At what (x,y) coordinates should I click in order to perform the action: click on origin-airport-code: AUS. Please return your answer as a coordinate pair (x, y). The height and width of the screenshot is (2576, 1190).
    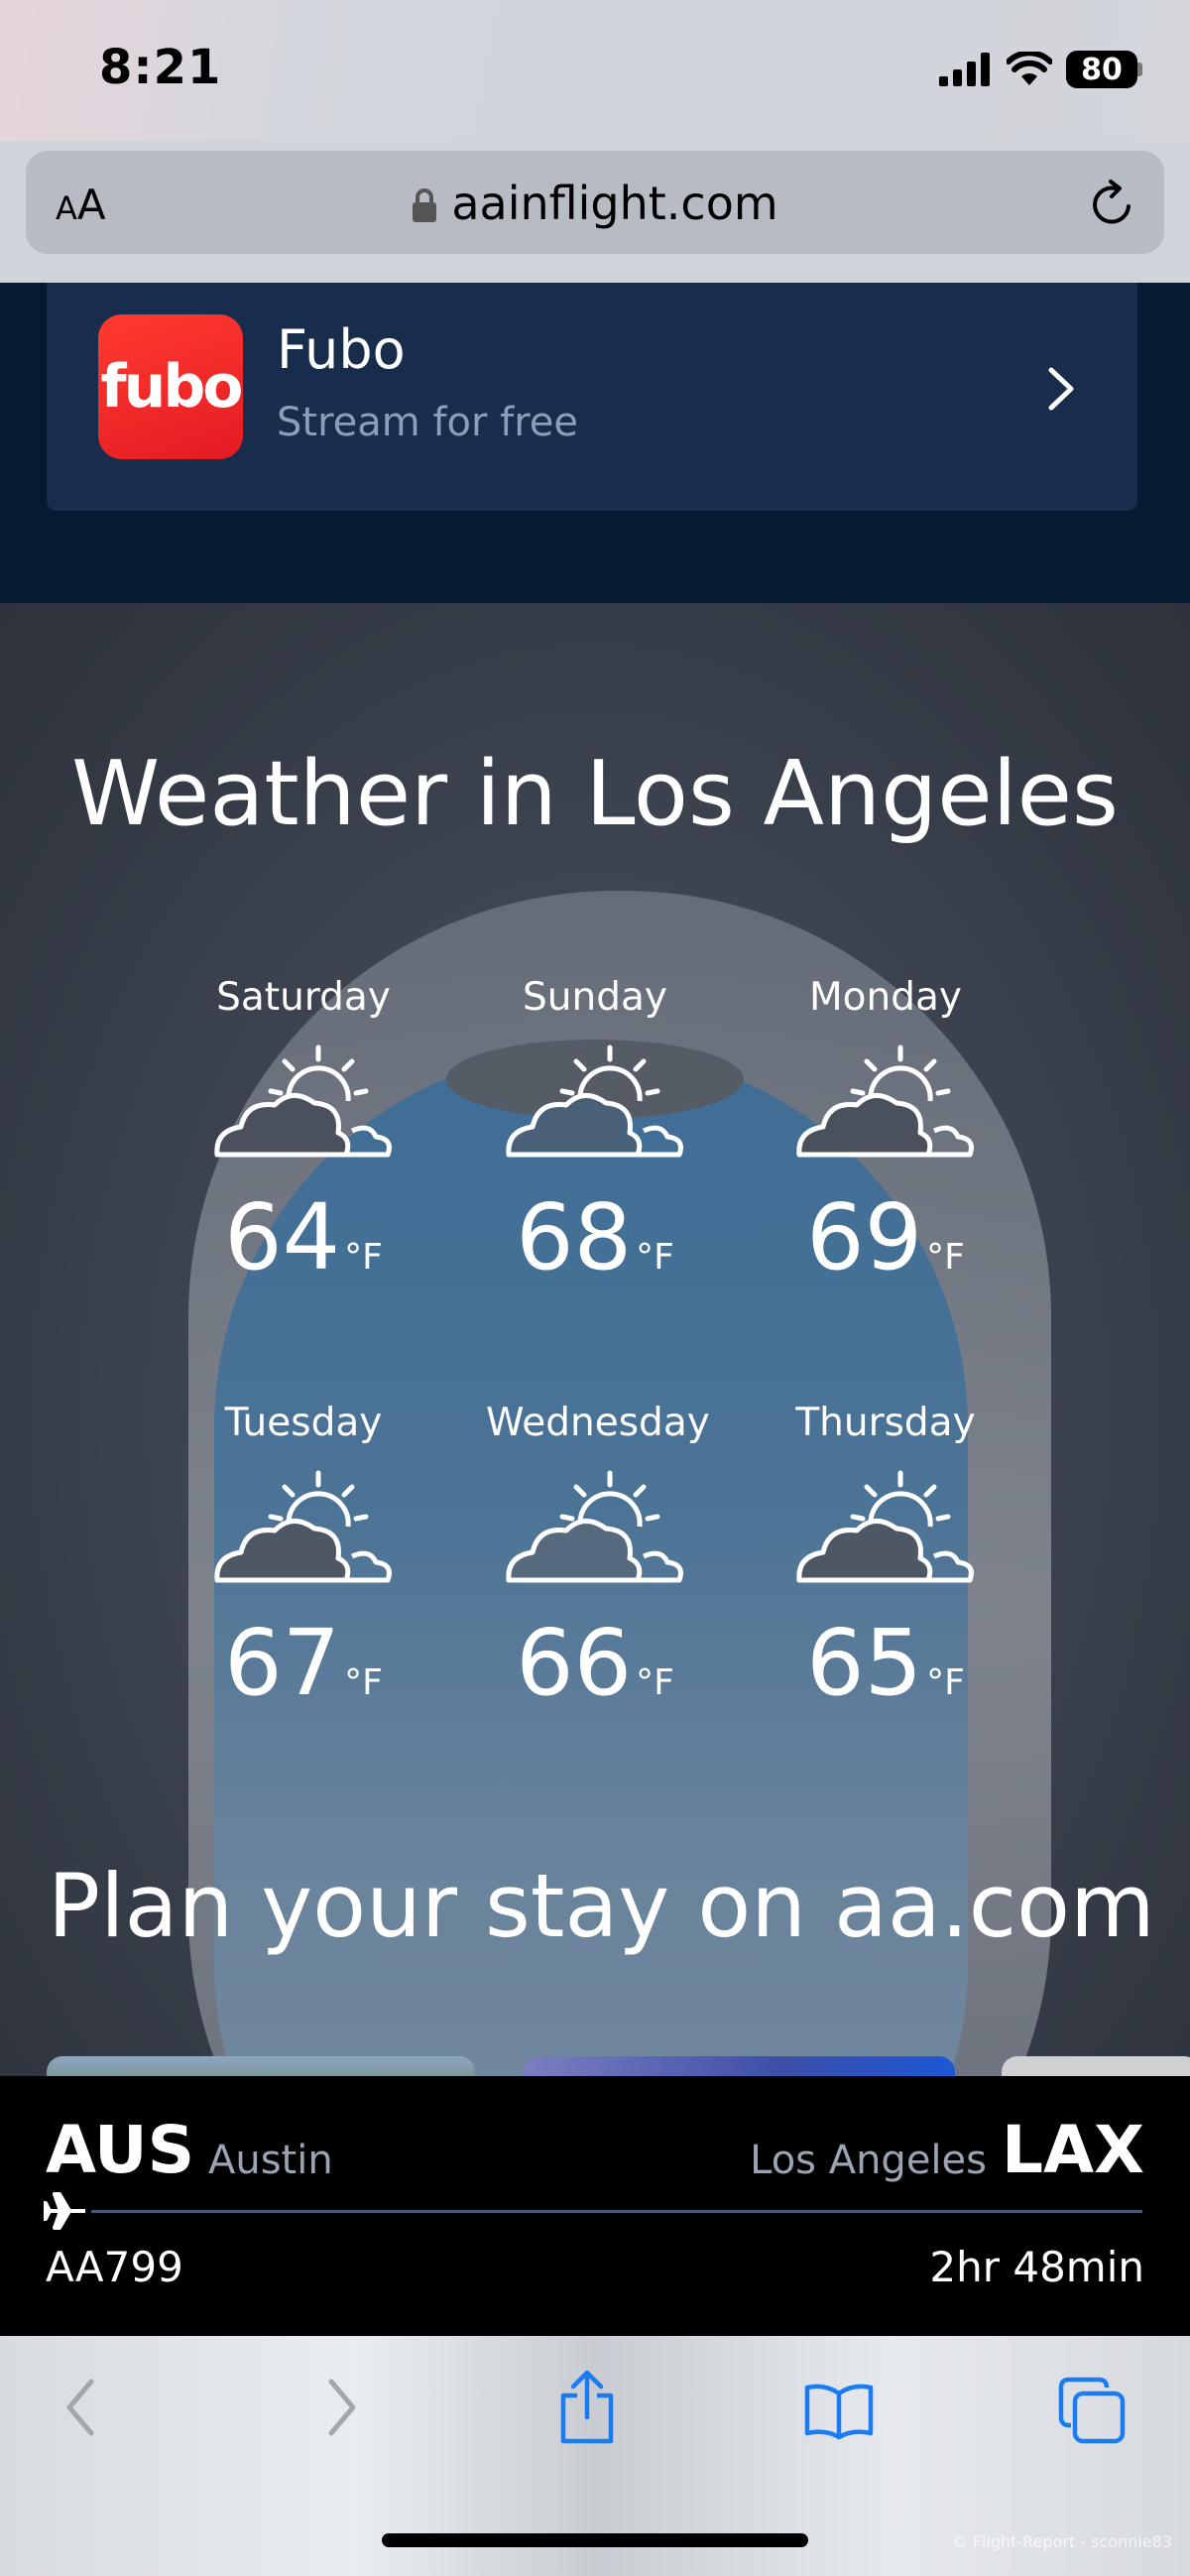
    Looking at the image, I should click on (120, 2150).